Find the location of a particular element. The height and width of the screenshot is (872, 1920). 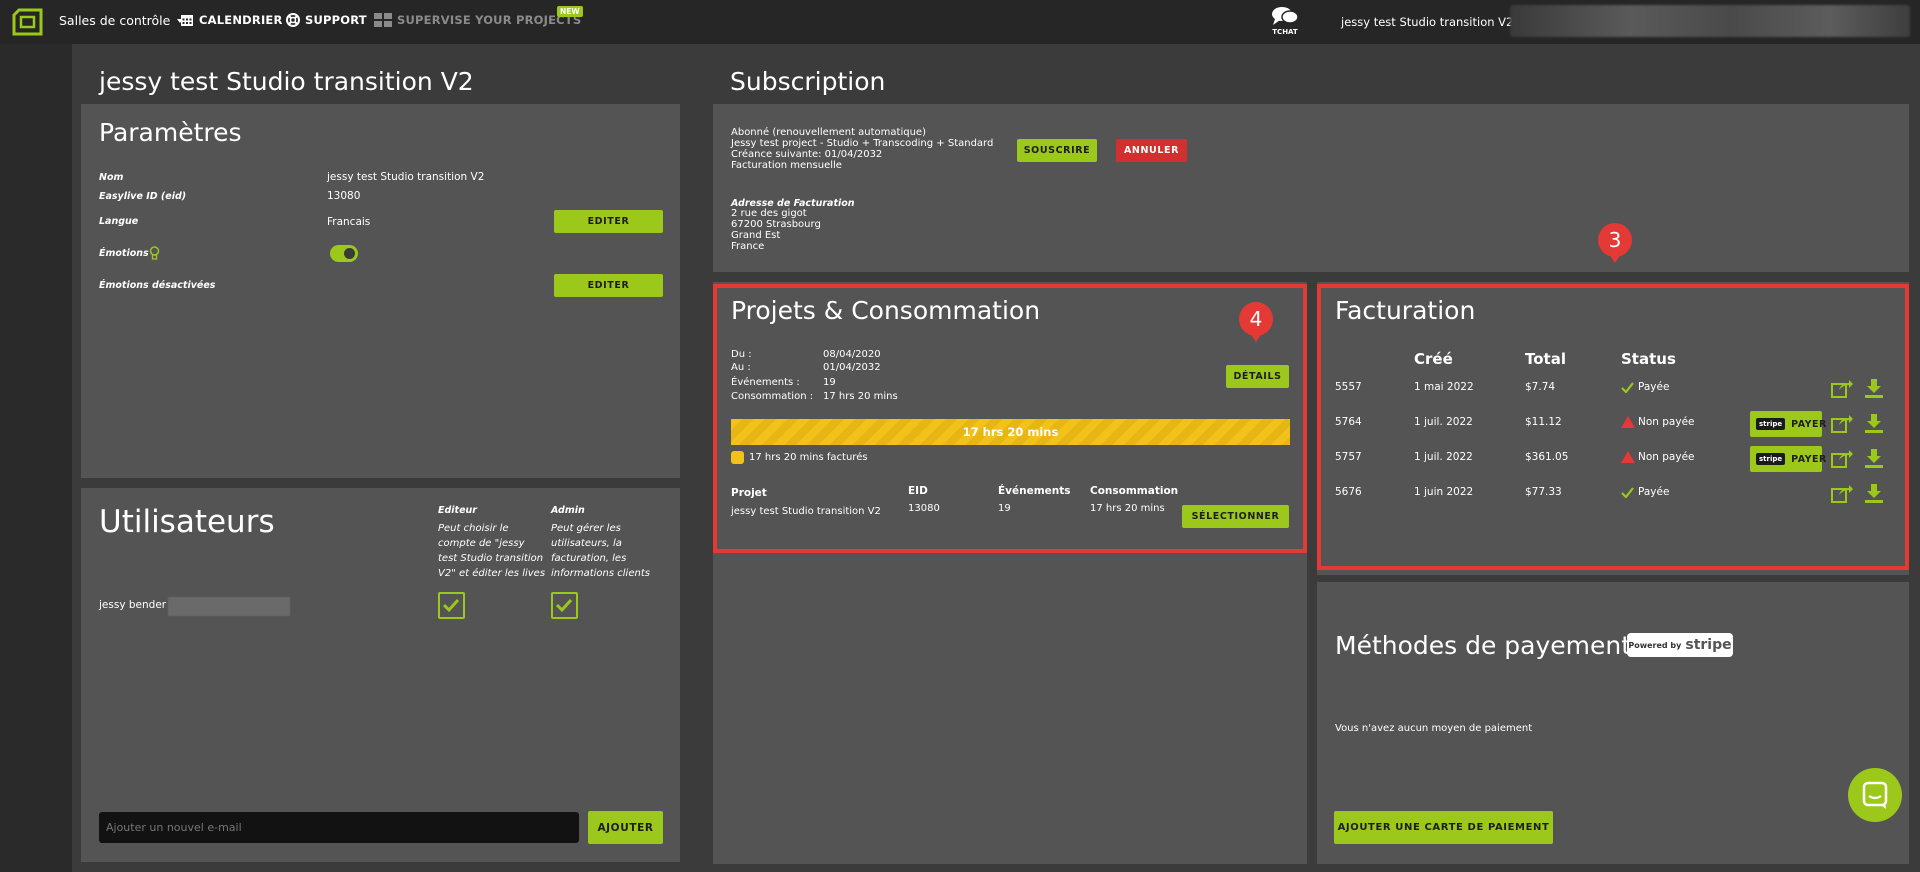

nom-label: Nom is located at coordinates (111, 177).